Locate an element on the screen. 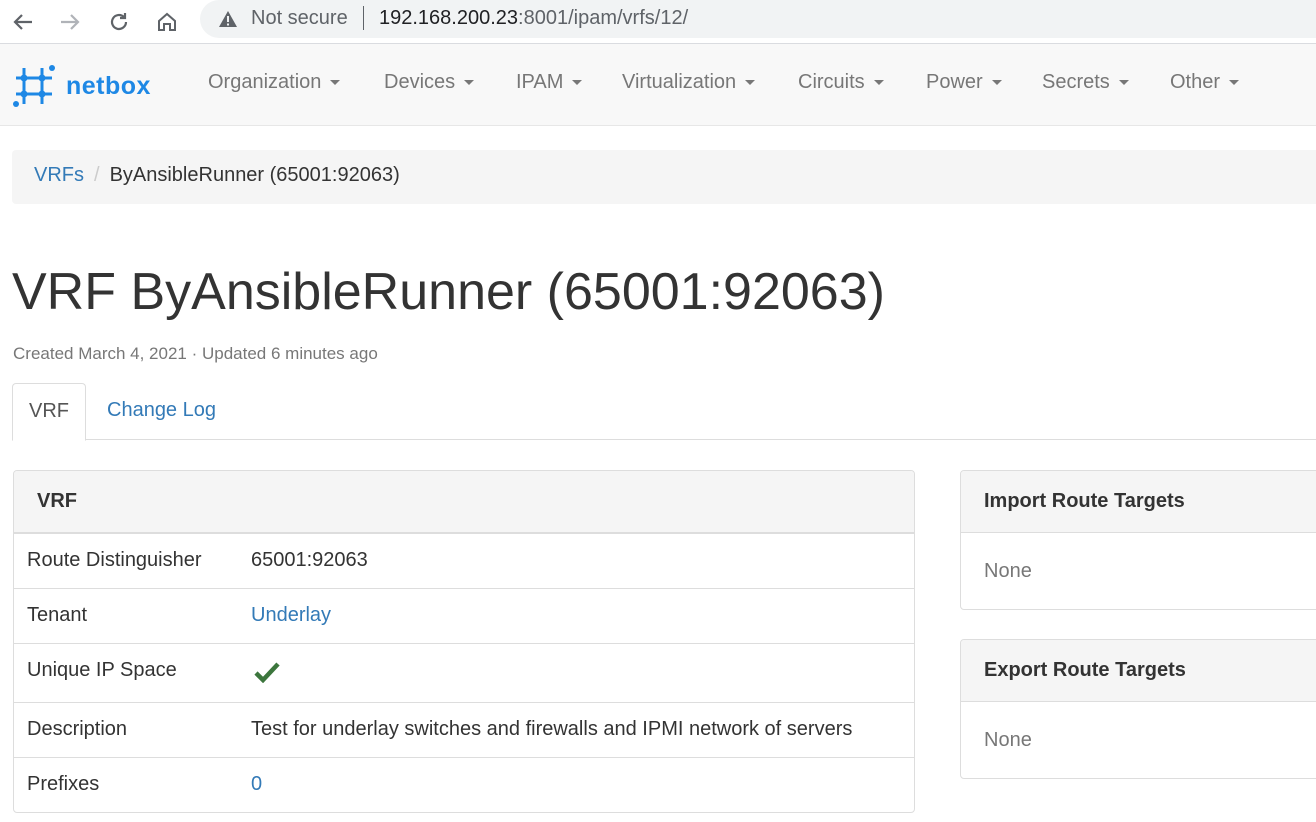 This screenshot has width=1316, height=822. panel-heading: VRF is located at coordinates (464, 502).